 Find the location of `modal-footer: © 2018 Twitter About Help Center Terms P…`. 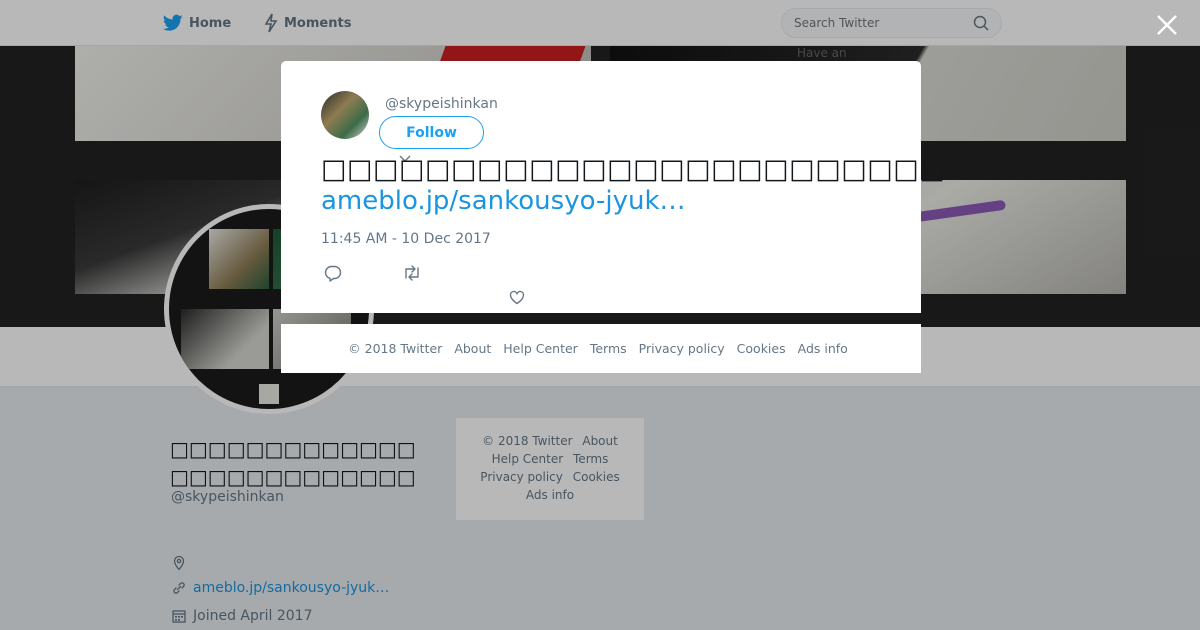

modal-footer: © 2018 Twitter About Help Center Terms P… is located at coordinates (601, 348).